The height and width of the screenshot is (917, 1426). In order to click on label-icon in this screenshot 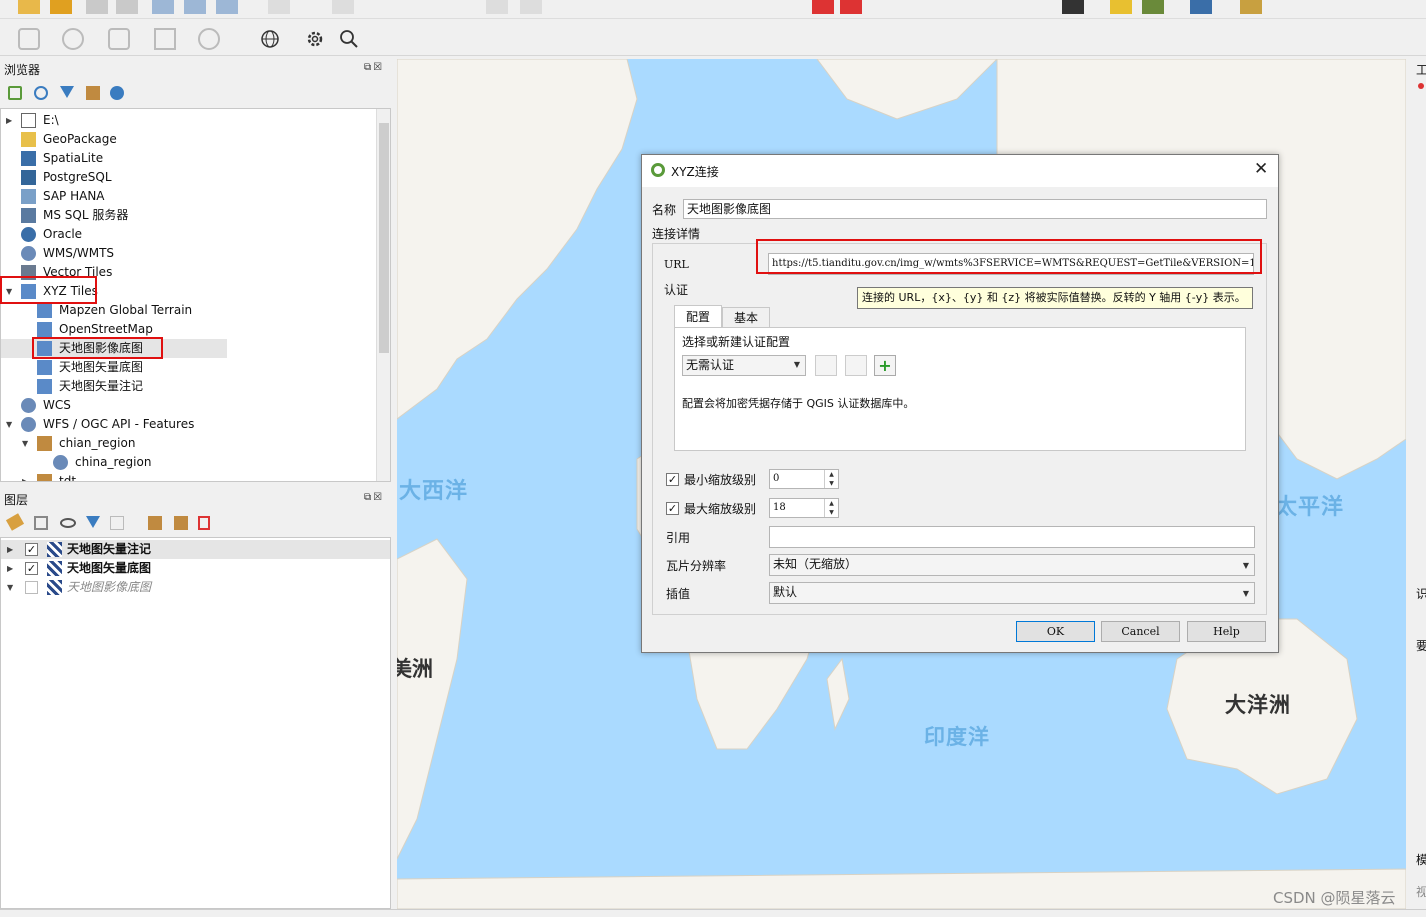, I will do `click(209, 39)`.